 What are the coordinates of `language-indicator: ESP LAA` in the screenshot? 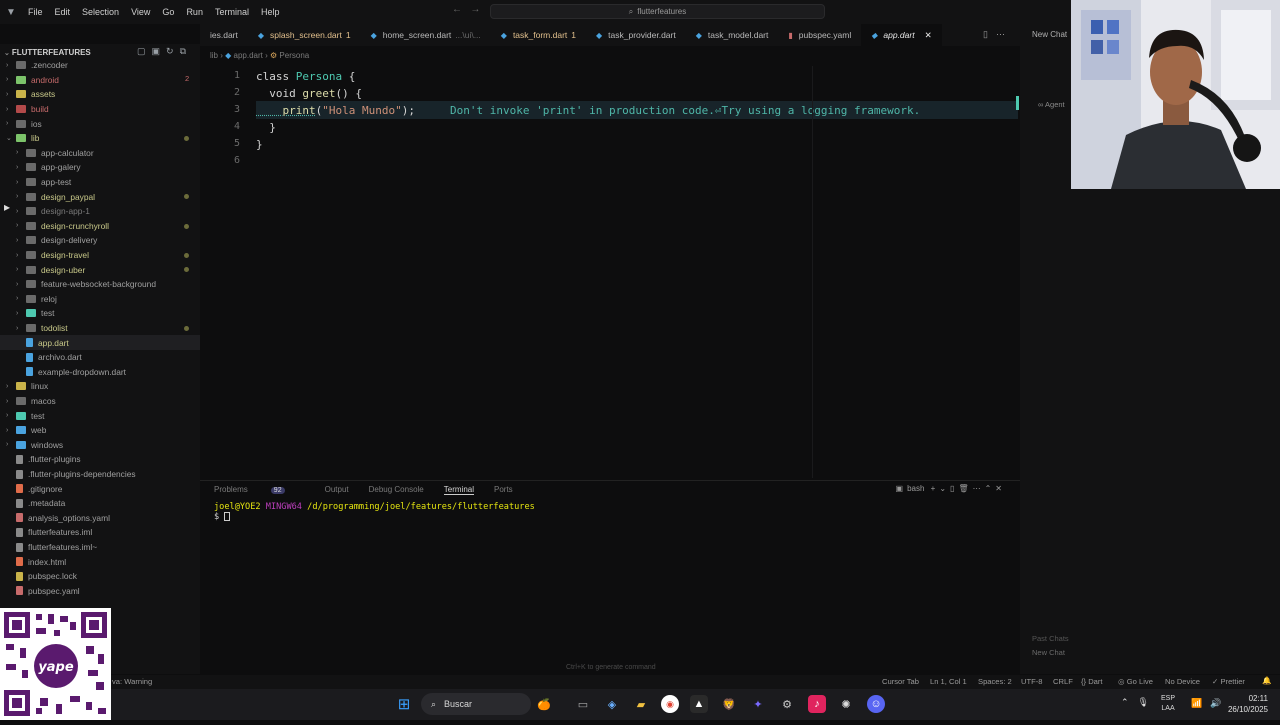 It's located at (1168, 704).